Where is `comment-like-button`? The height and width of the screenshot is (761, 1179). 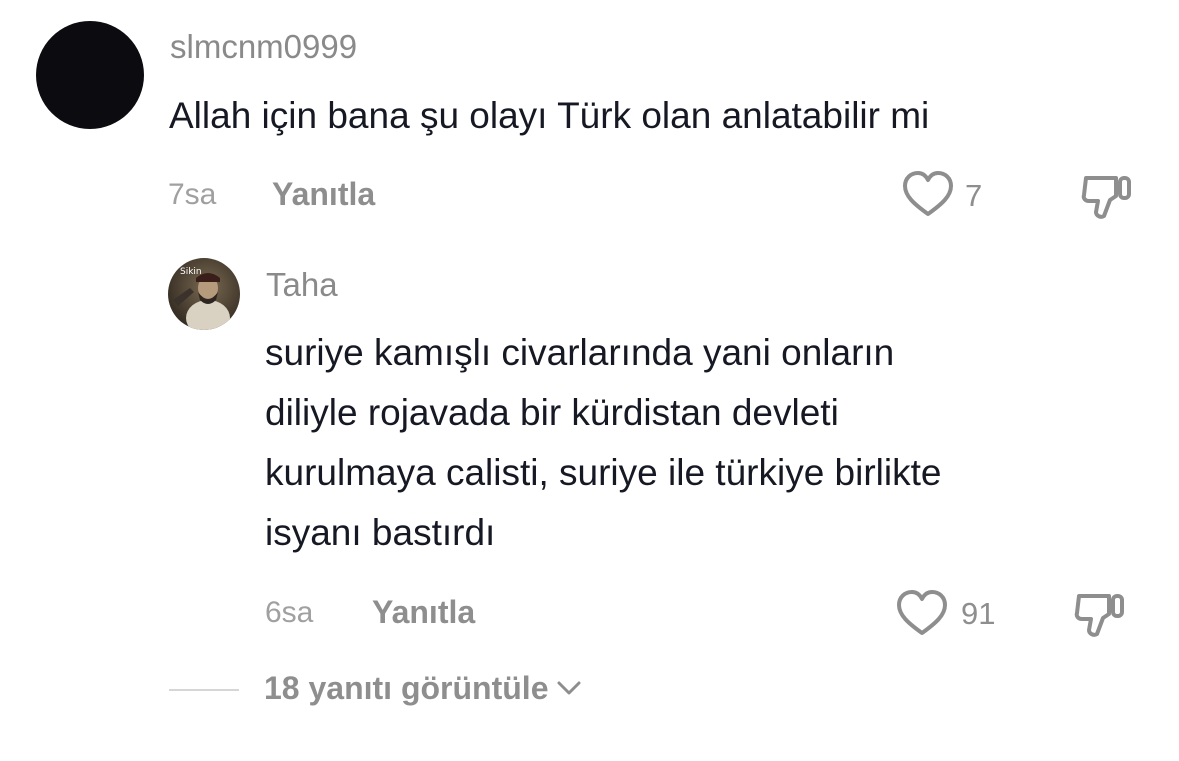 comment-like-button is located at coordinates (928, 195).